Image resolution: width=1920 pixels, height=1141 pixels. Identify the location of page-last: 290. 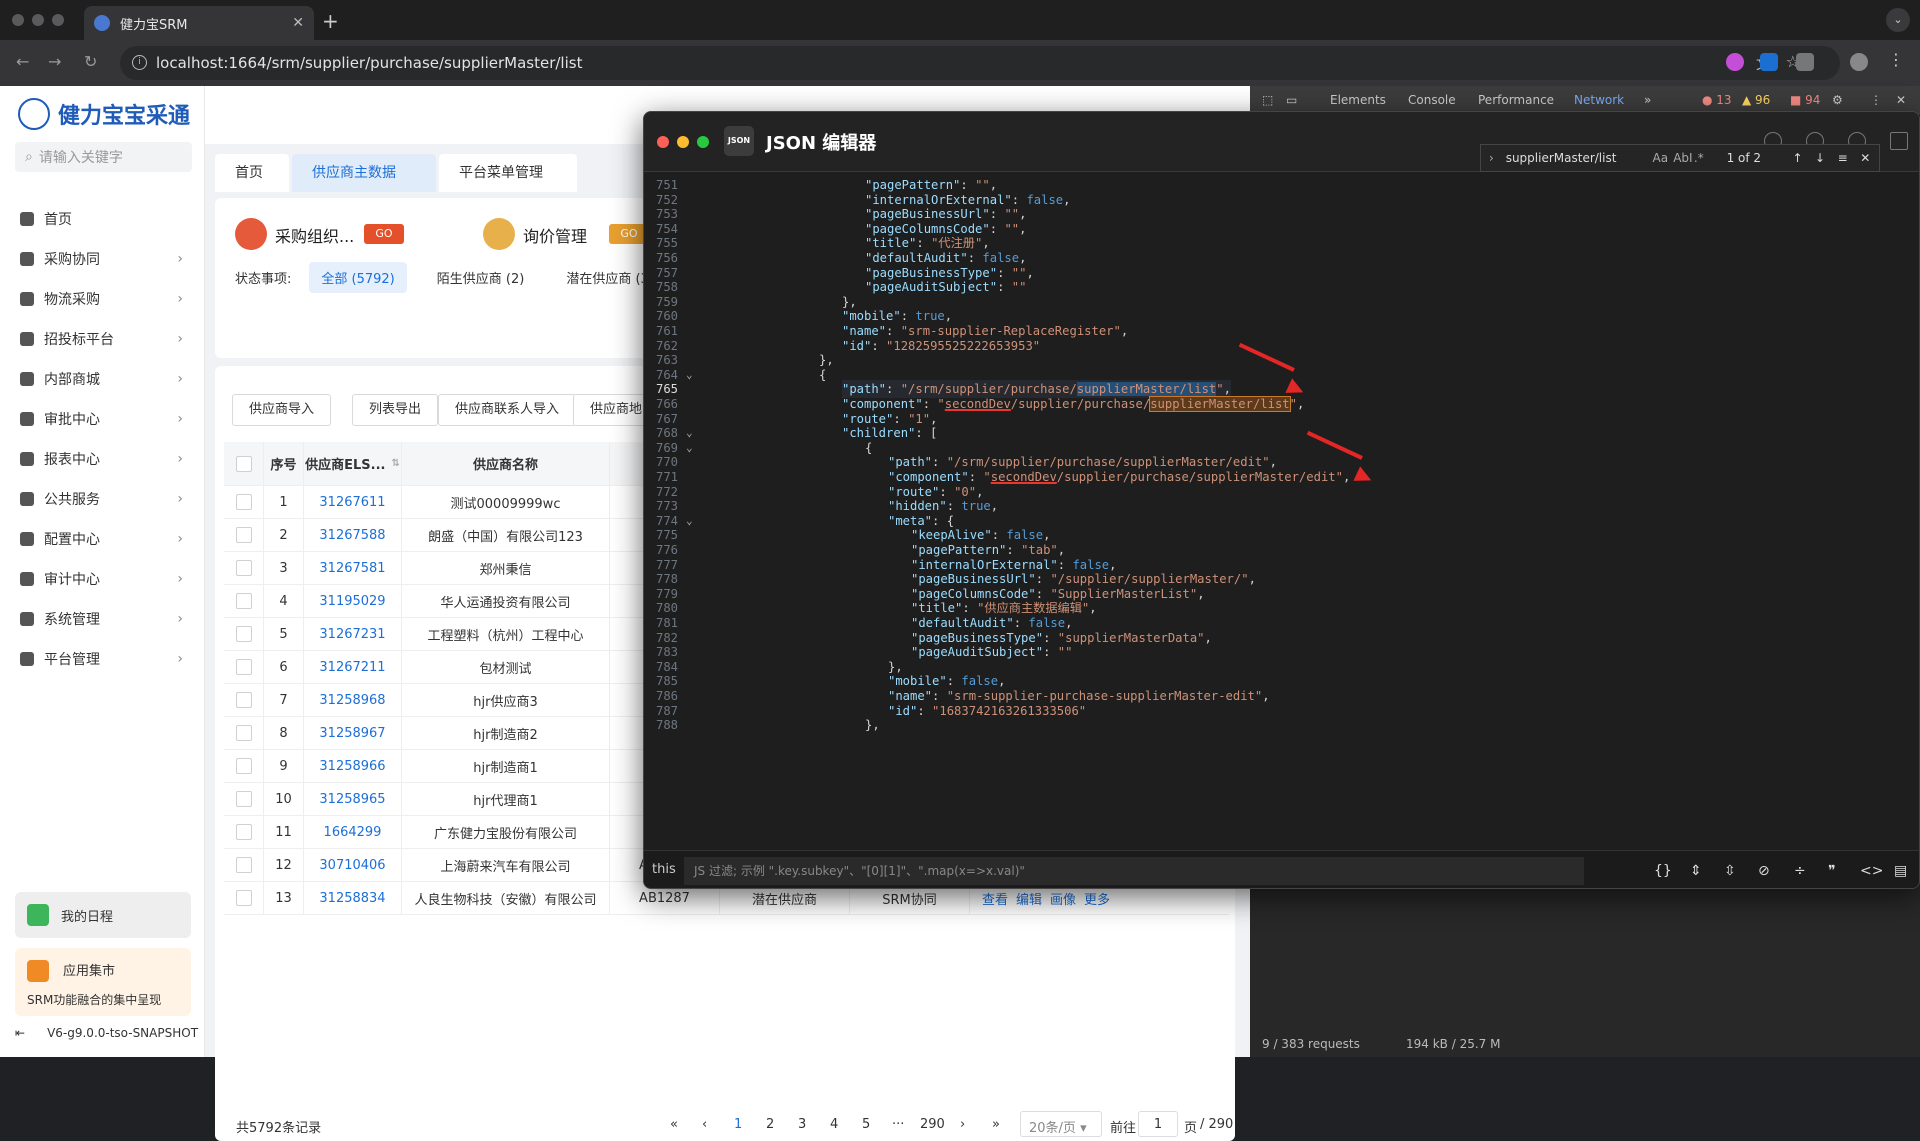
(932, 1124).